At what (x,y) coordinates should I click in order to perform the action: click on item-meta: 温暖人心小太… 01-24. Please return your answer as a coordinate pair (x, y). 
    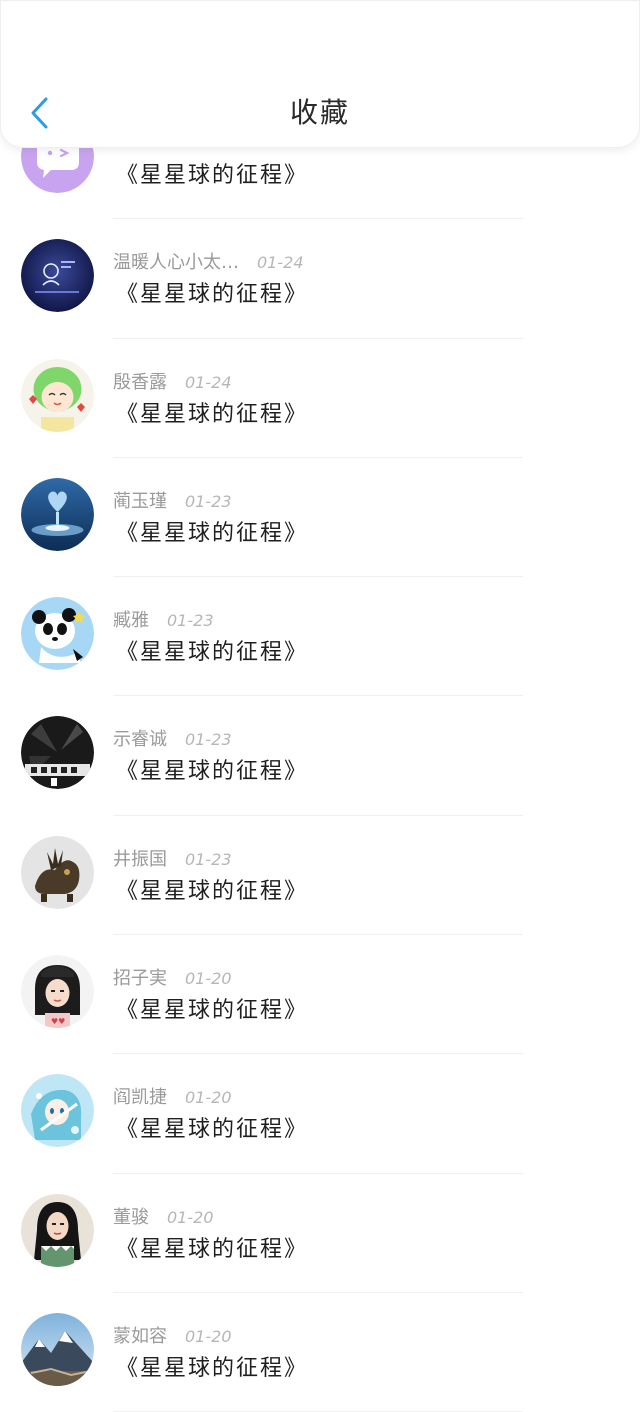
    Looking at the image, I should click on (208, 263).